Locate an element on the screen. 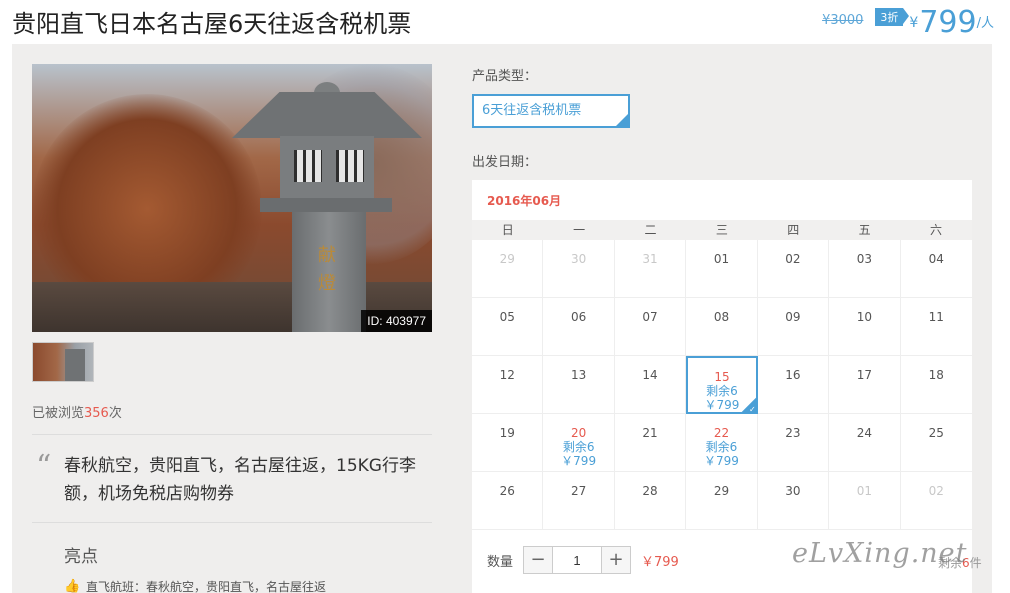  highlights-title: 亮点 is located at coordinates (81, 557).